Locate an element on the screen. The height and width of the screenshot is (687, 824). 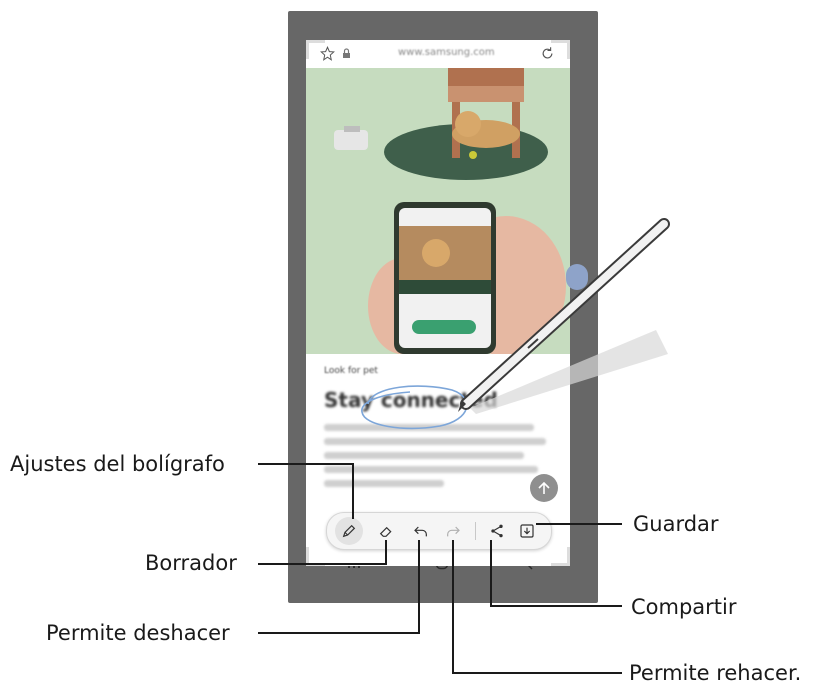
toolbar-divider is located at coordinates (475, 531).